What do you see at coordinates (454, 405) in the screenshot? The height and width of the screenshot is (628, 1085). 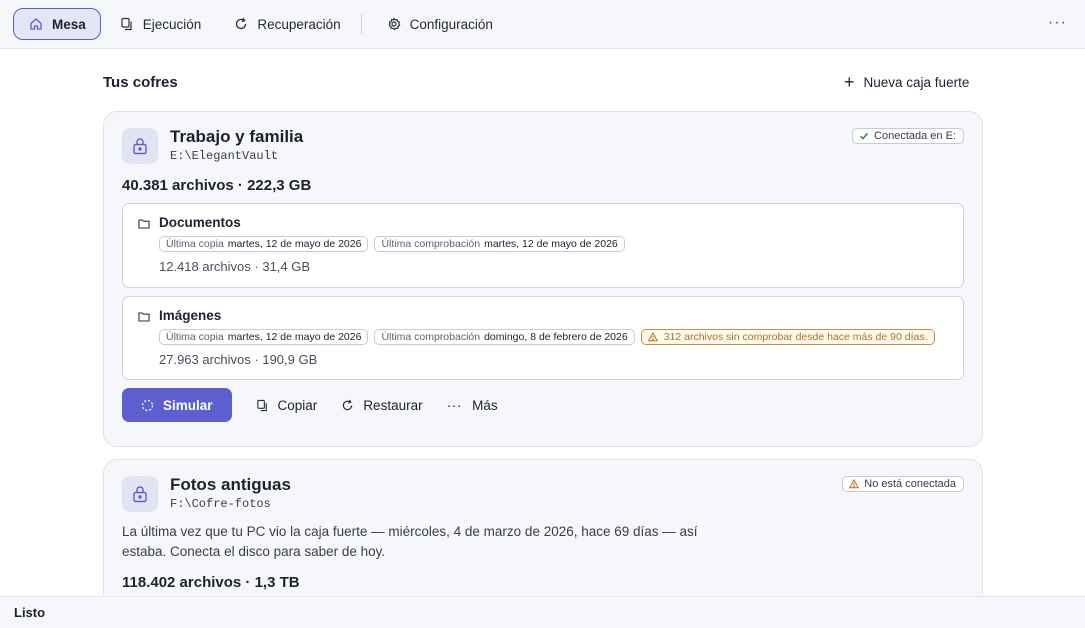 I see `ellipsis-icon: ···` at bounding box center [454, 405].